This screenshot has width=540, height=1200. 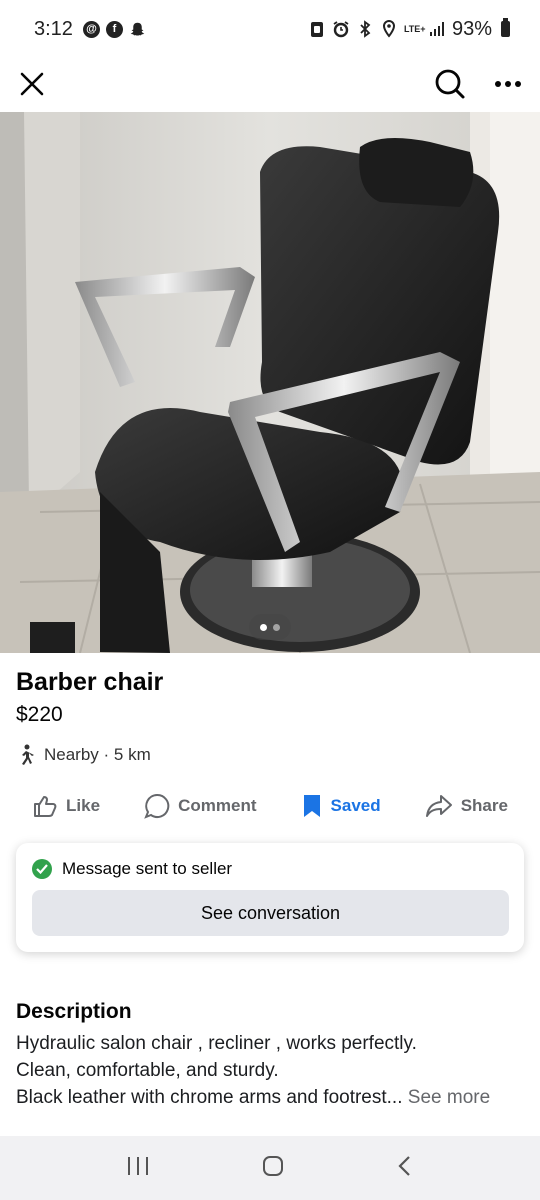 I want to click on listing-location: Nearby · 5 km, so click(x=83, y=755).